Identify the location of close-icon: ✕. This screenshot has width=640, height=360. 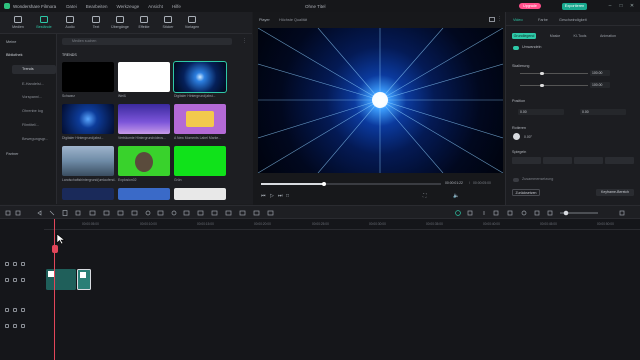
(632, 6).